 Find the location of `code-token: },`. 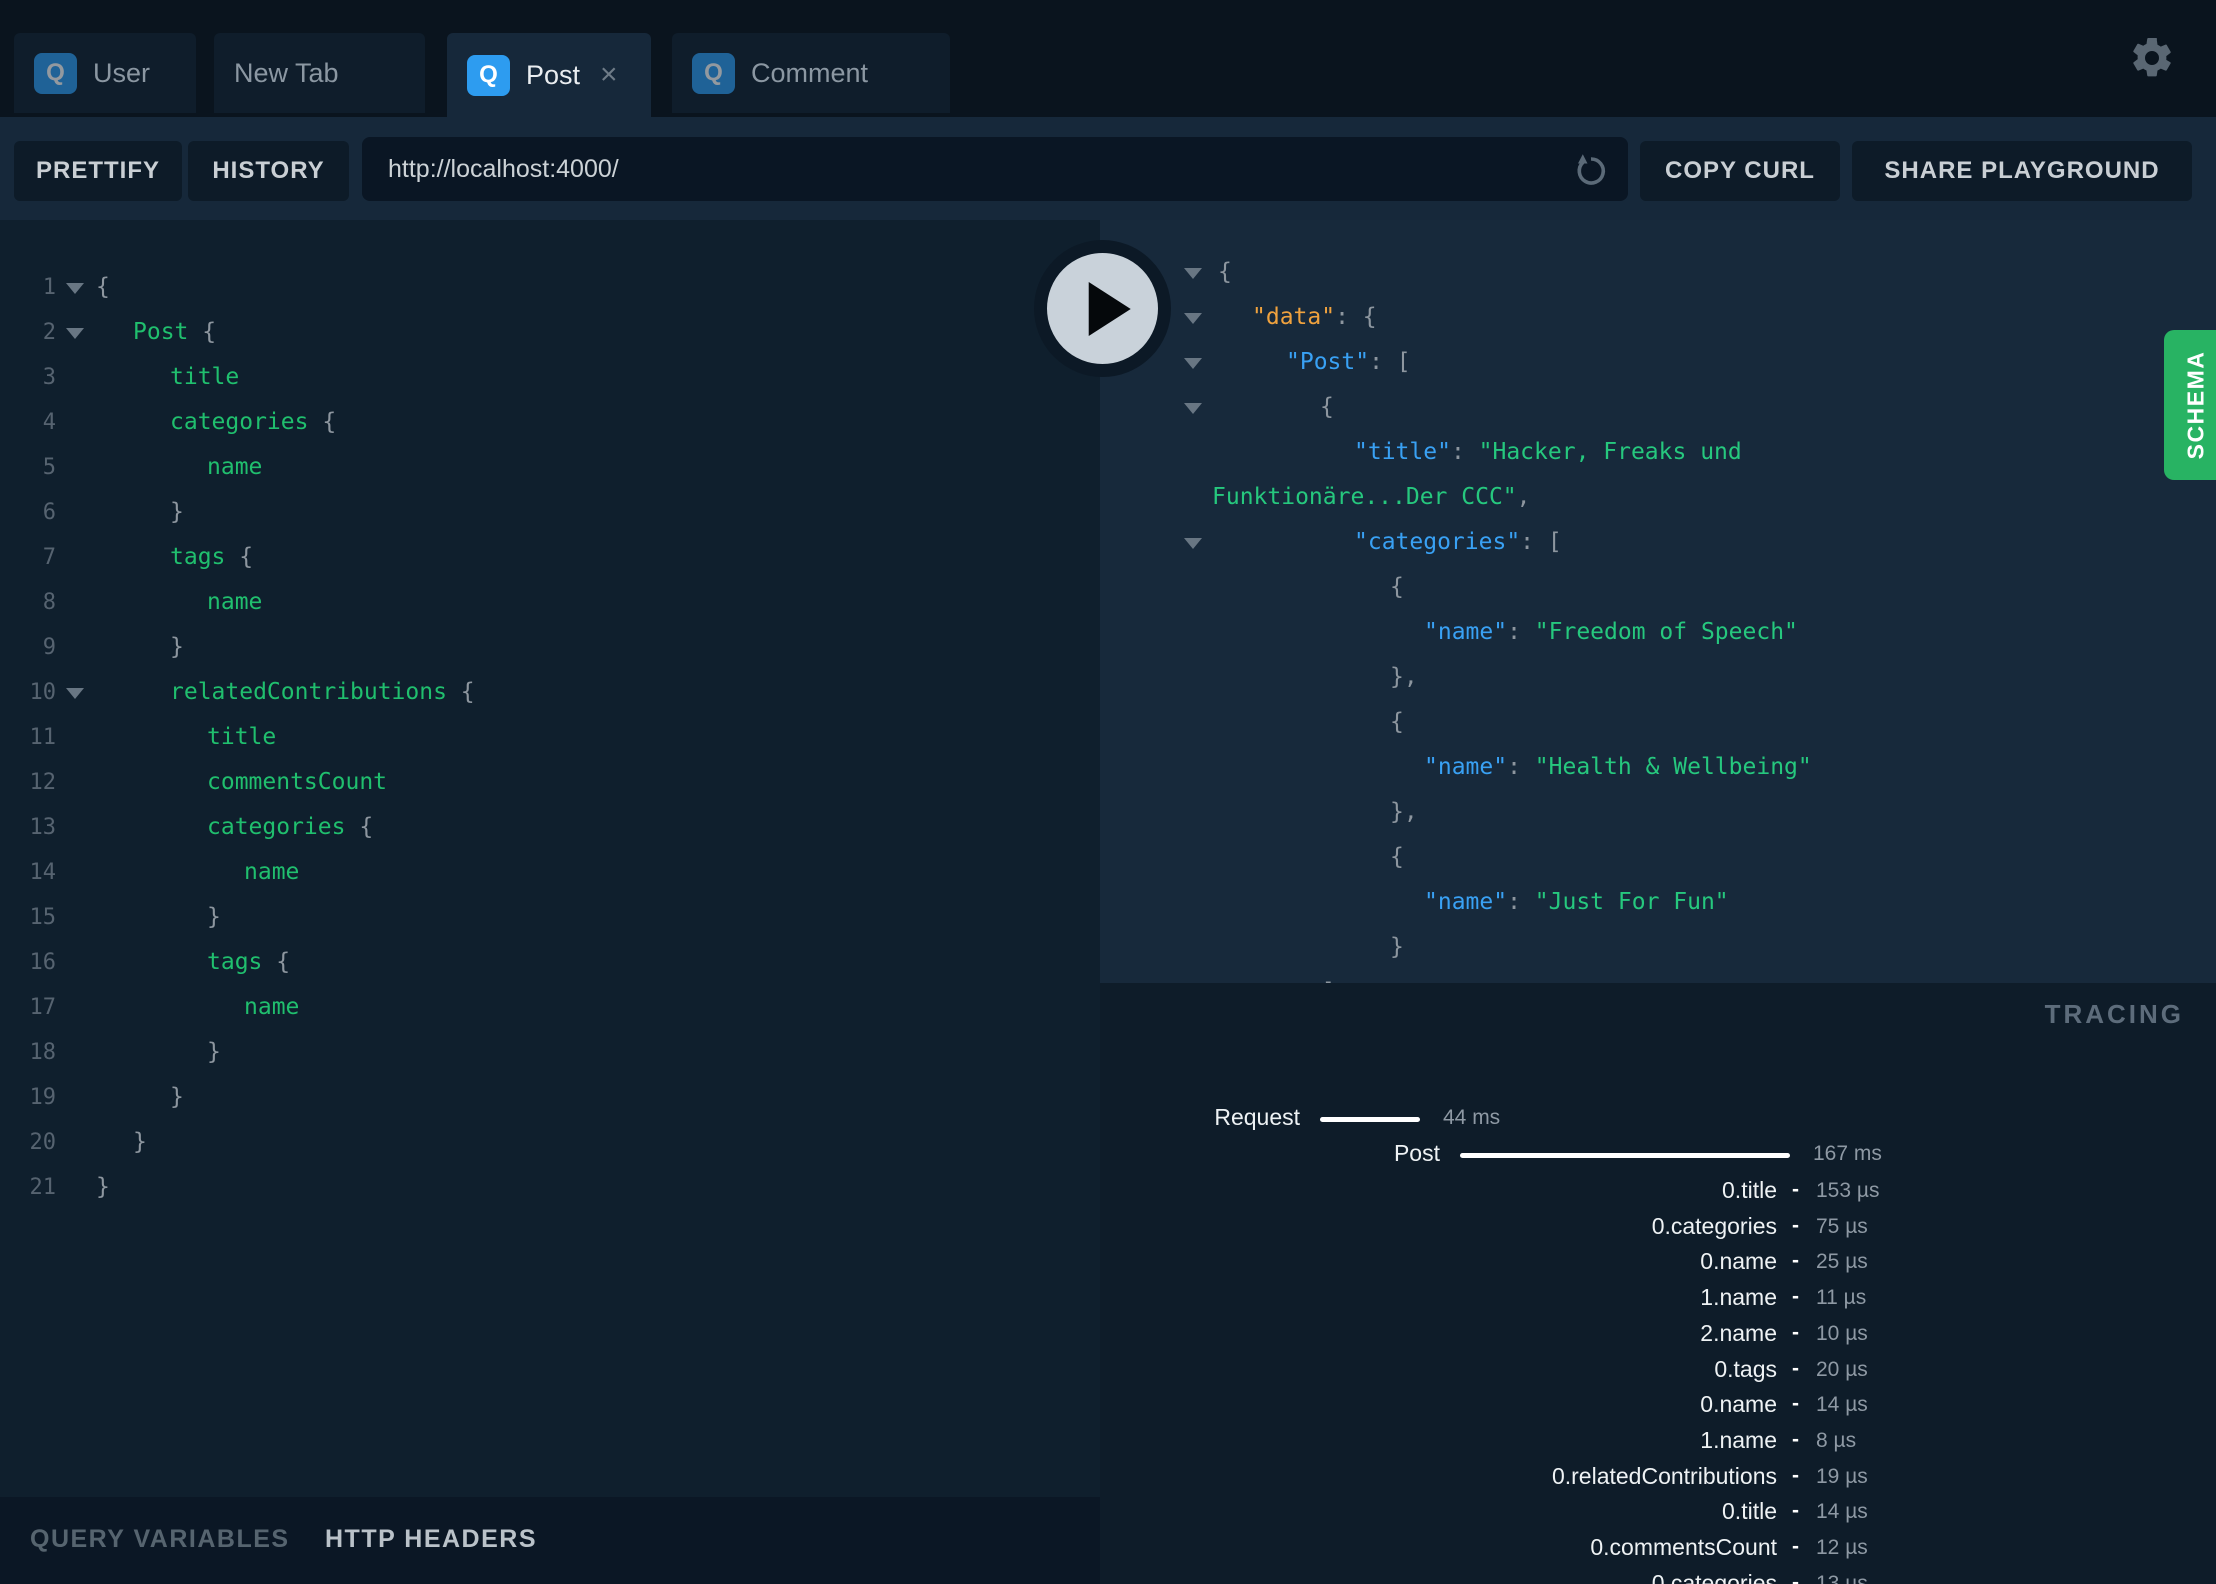

code-token: }, is located at coordinates (1404, 812).